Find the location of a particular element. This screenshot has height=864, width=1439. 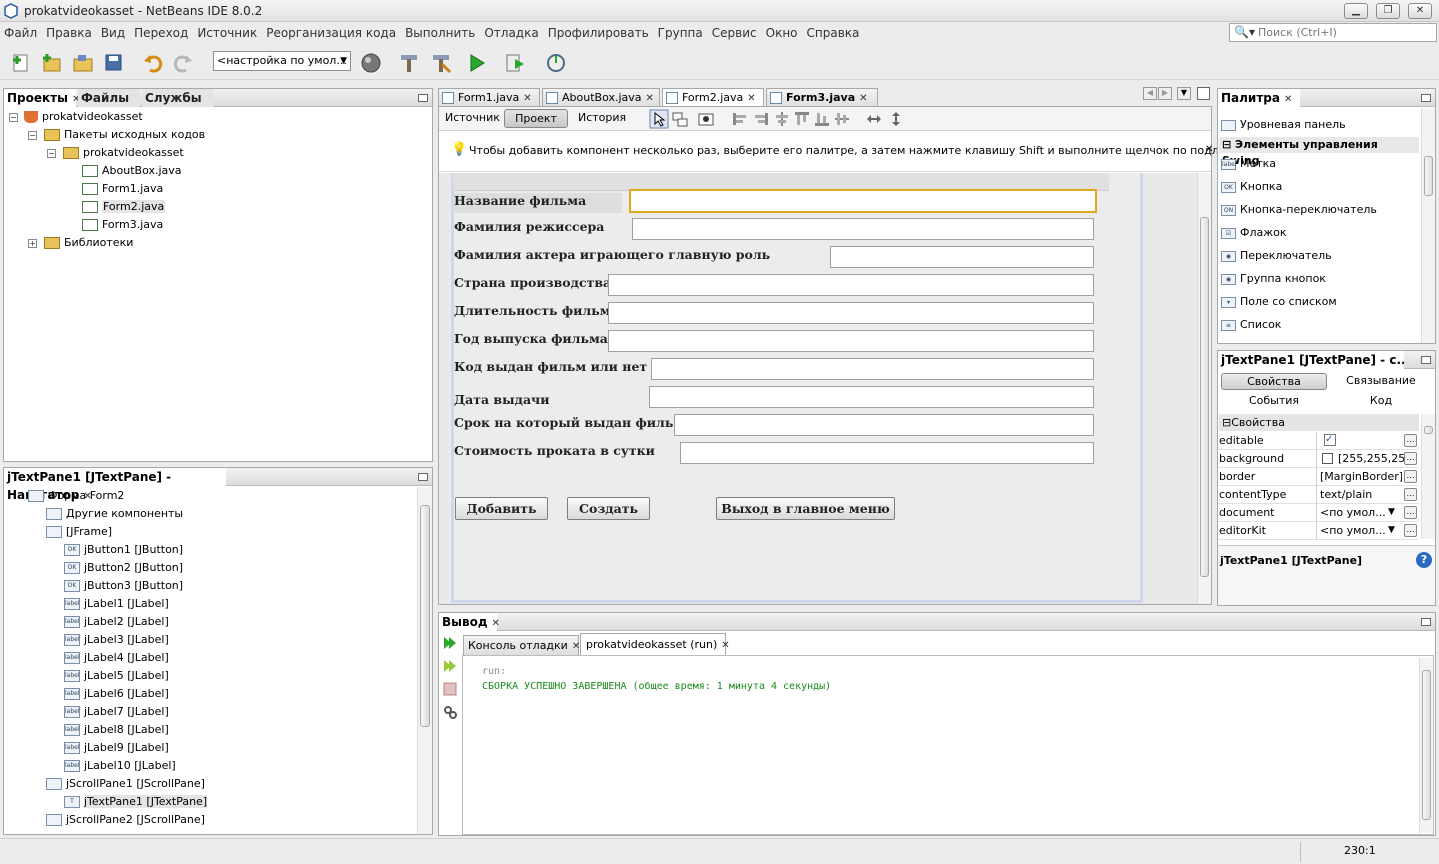

price-field is located at coordinates (887, 453).